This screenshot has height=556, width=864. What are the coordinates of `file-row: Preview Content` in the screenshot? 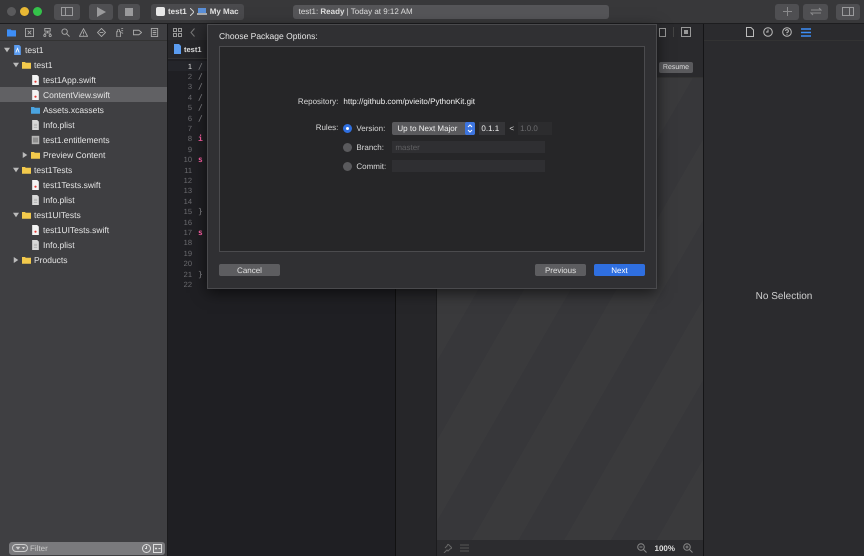 It's located at (83, 154).